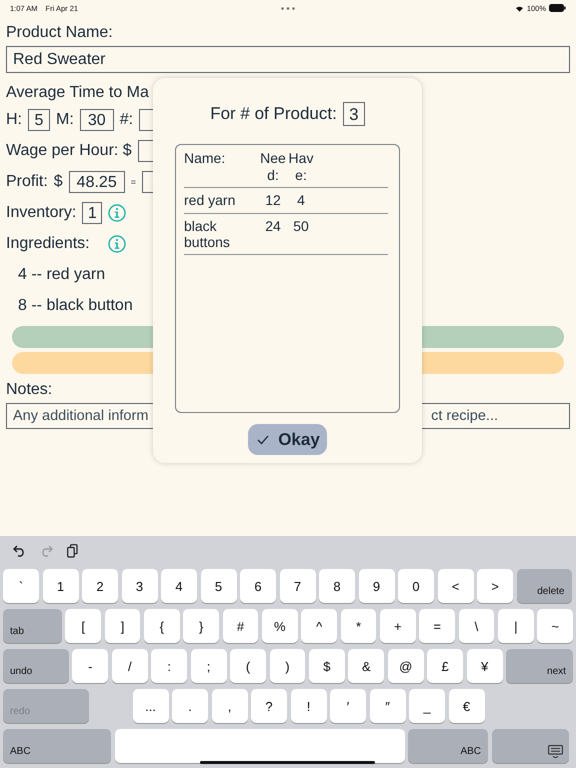 This screenshot has width=576, height=768. I want to click on key: tab, so click(32, 626).